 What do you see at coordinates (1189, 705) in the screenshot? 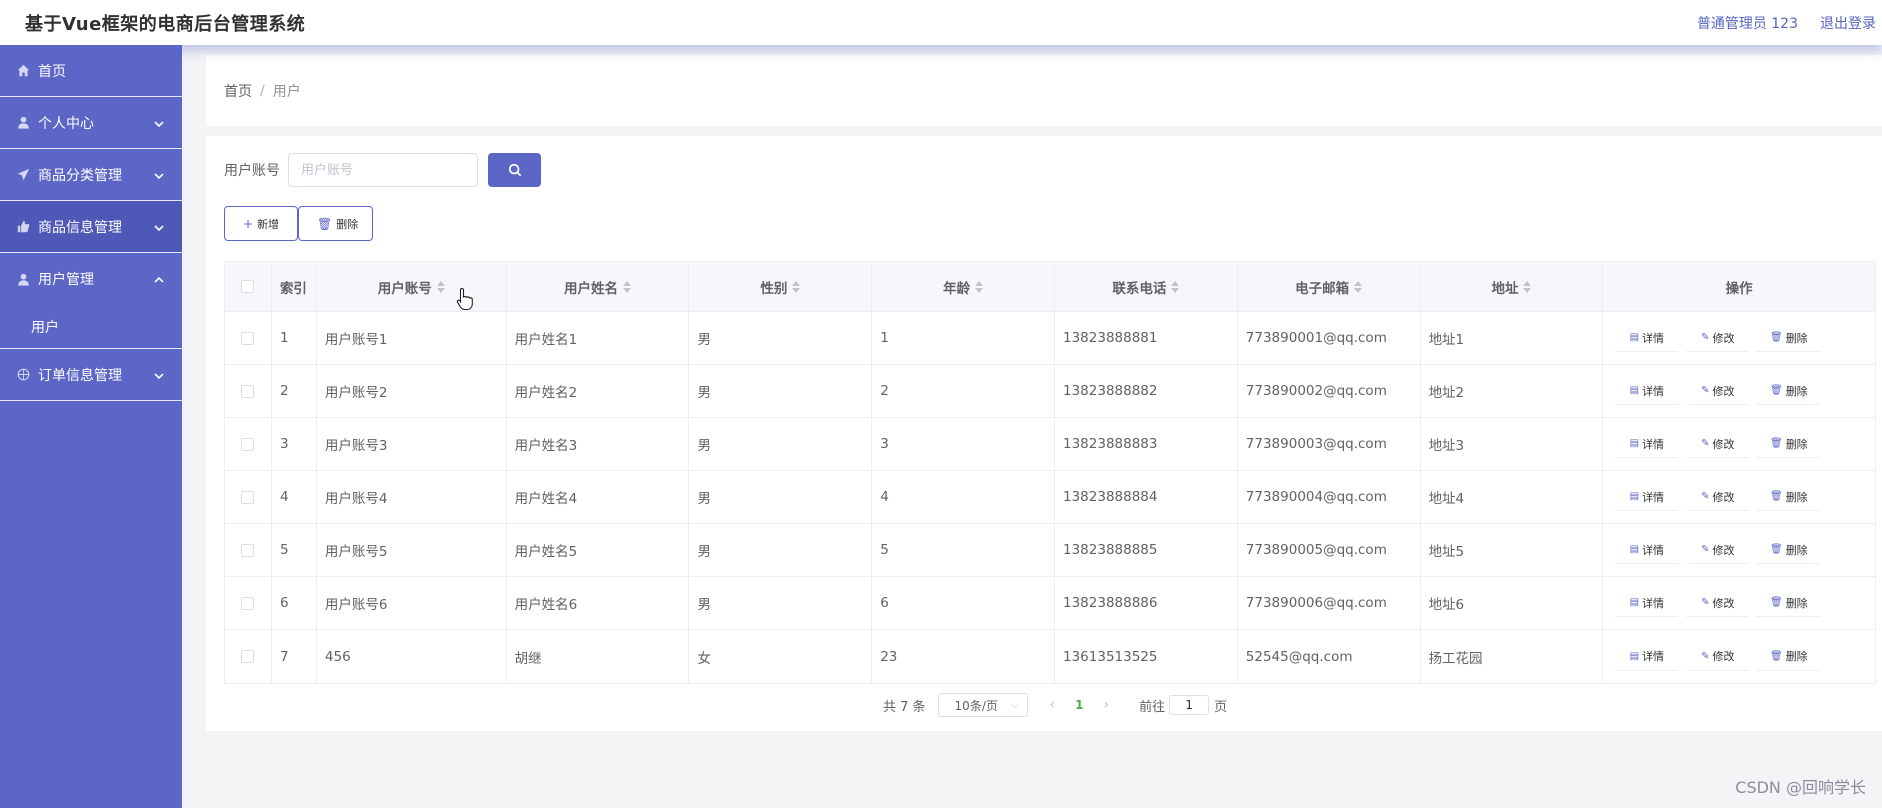
I see `goto-page-input` at bounding box center [1189, 705].